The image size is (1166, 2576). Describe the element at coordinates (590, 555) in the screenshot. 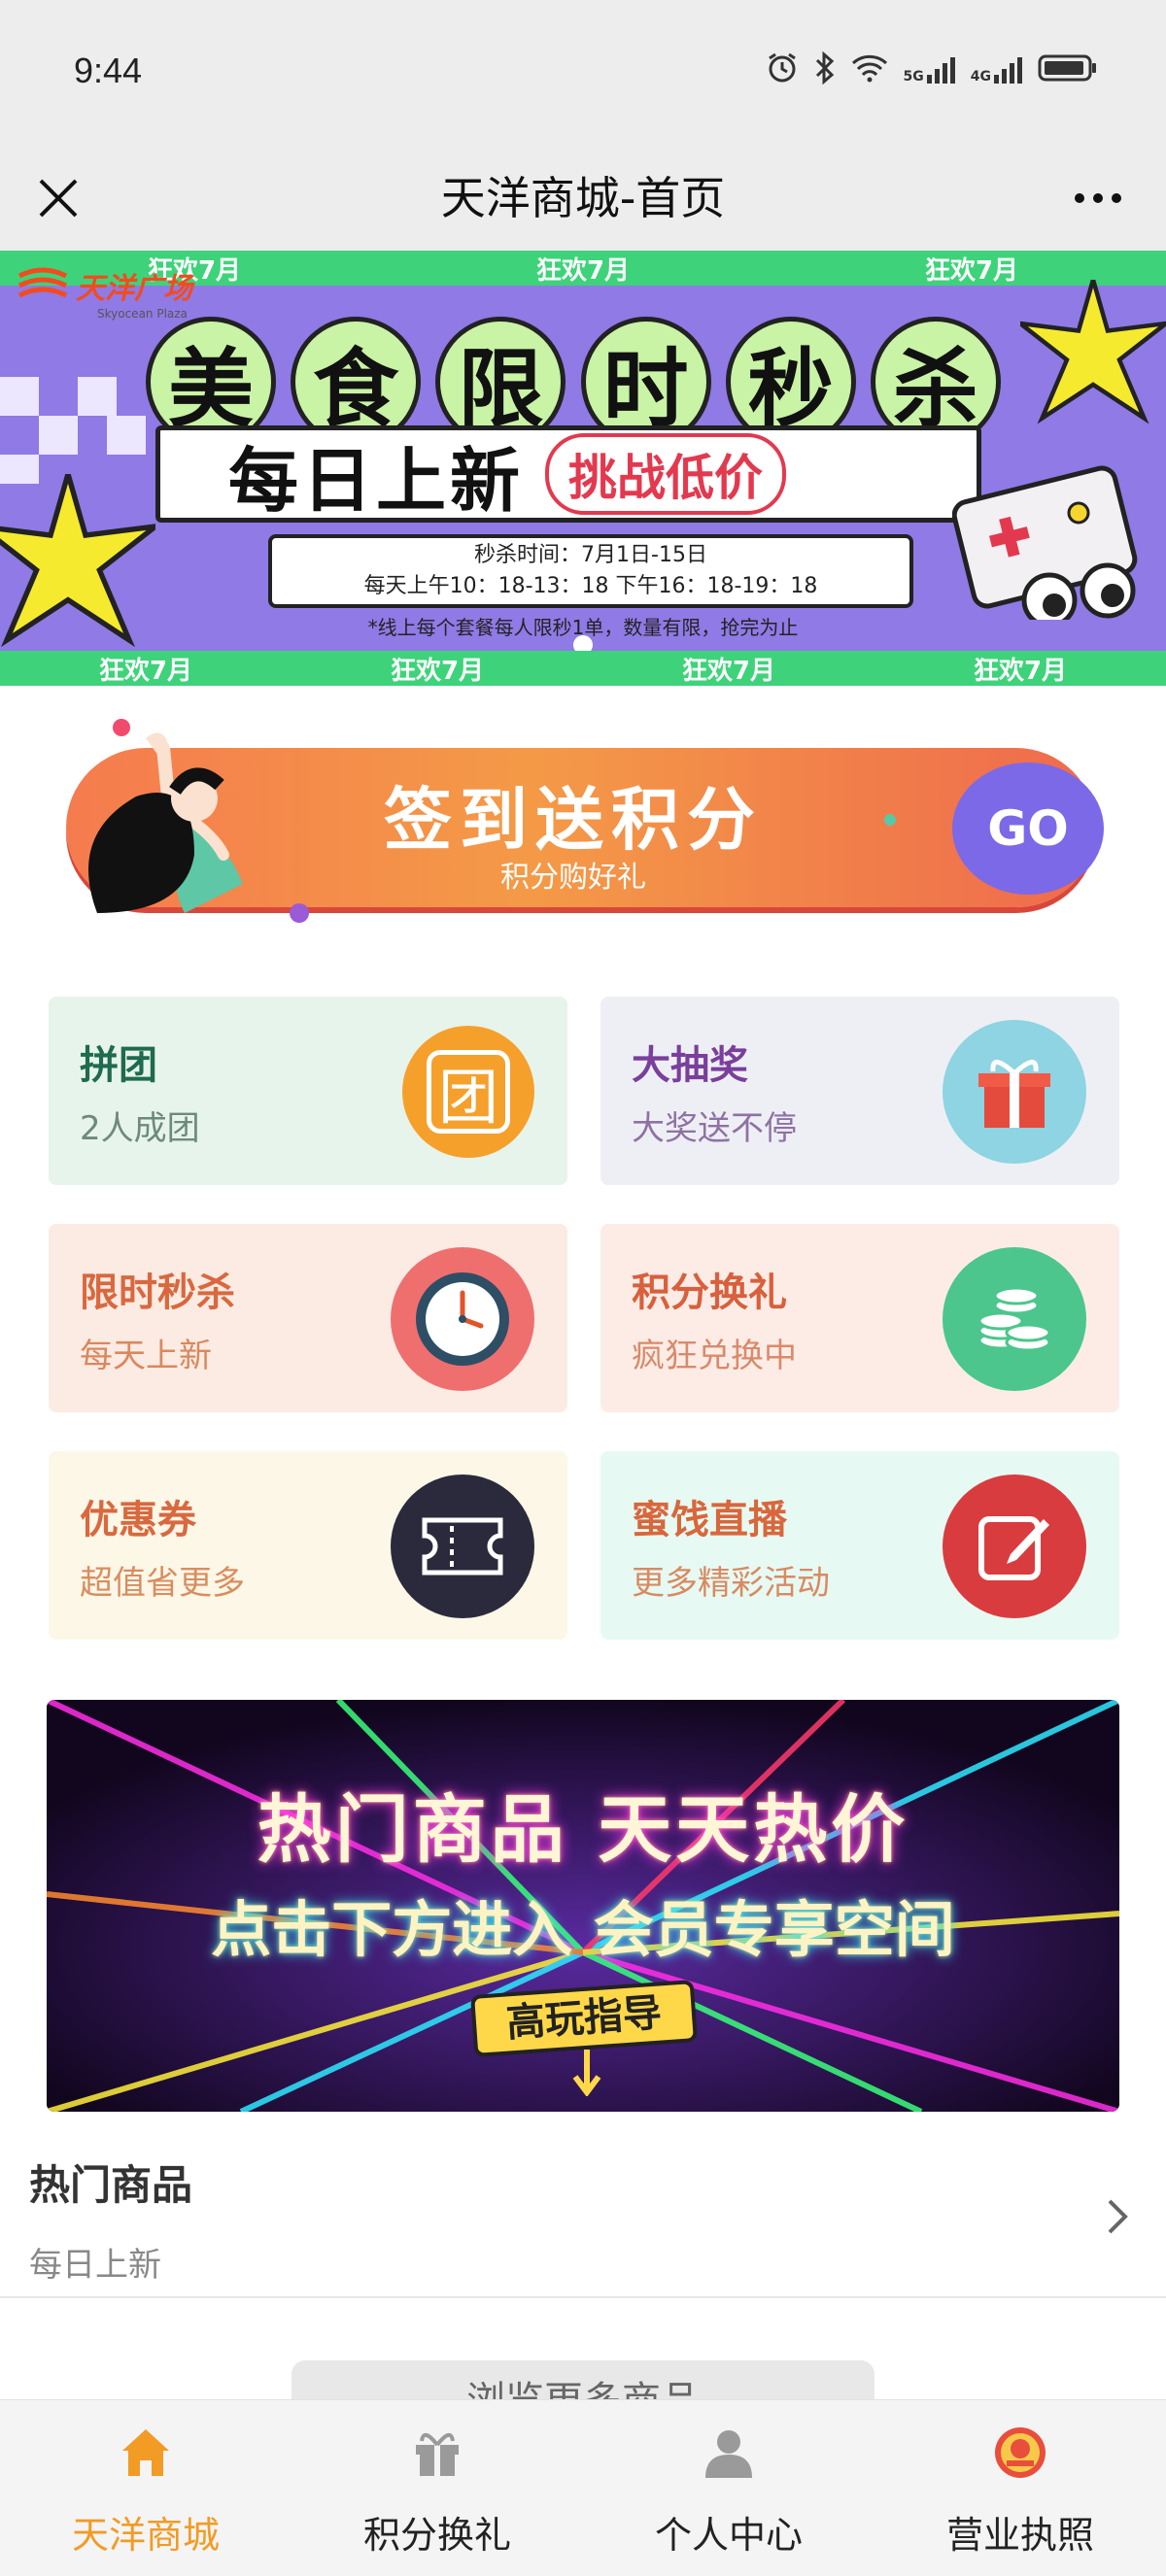

I see `hero-time-line1: 秒杀时间：7月1日-15日` at that location.